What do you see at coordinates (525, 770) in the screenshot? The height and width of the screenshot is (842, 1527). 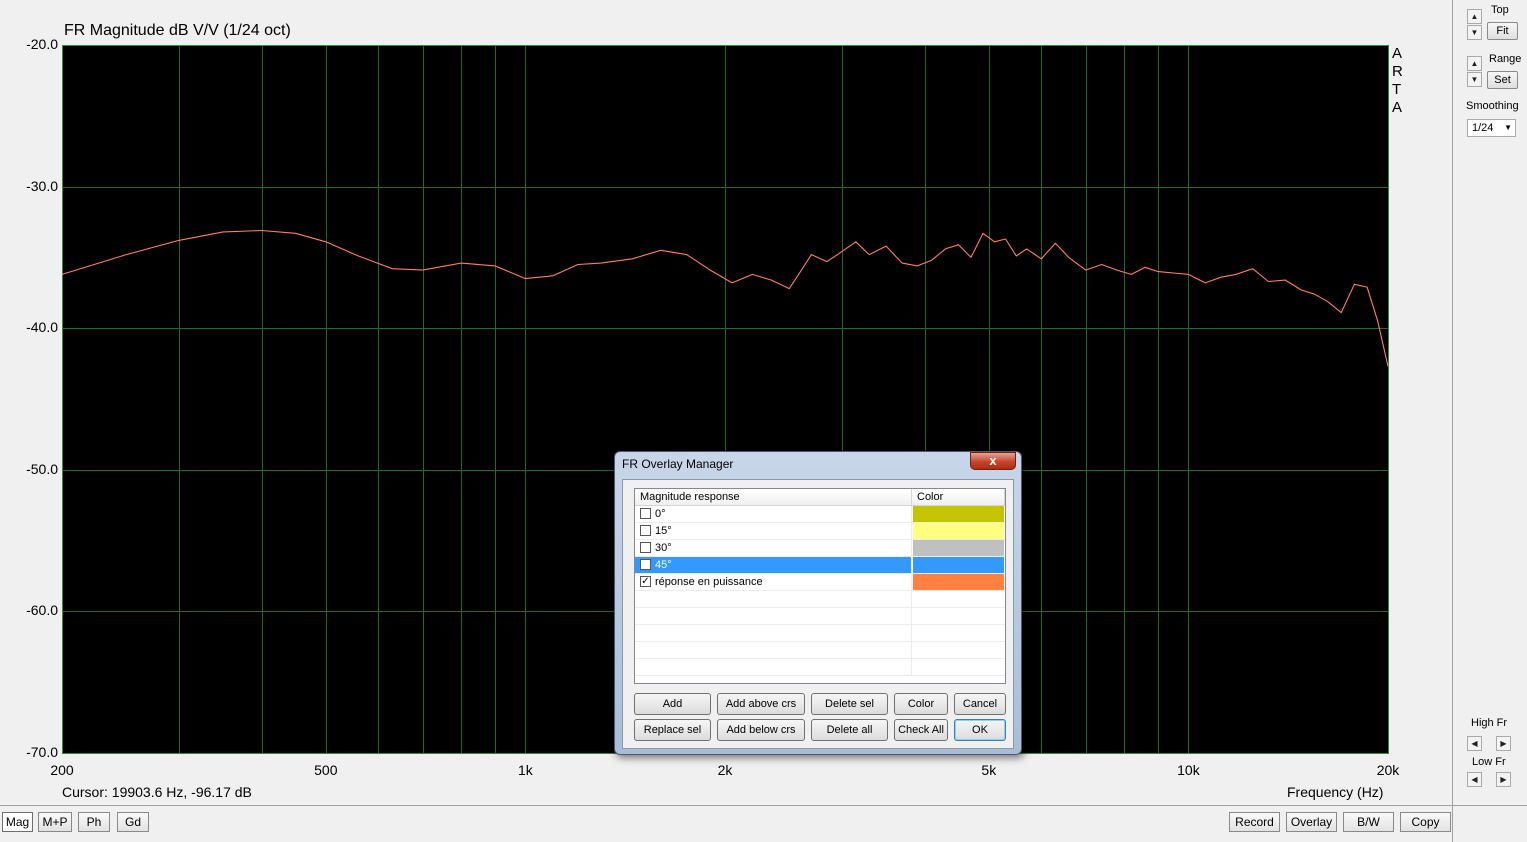 I see `x-tick-label: 1k` at bounding box center [525, 770].